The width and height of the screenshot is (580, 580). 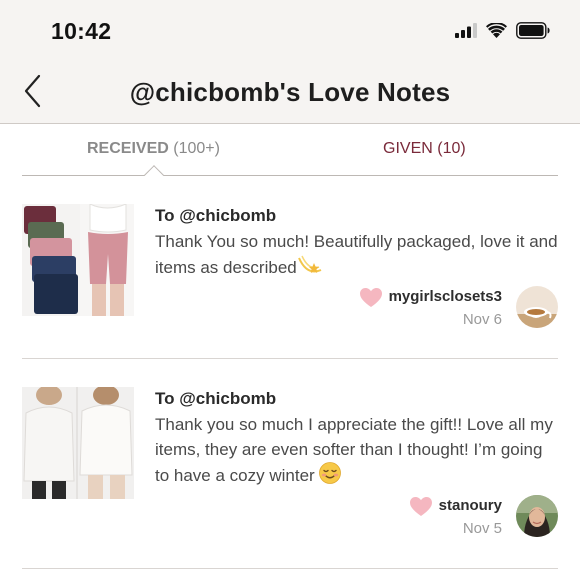 I want to click on tab-received-label: RECEIVED, so click(x=128, y=148).